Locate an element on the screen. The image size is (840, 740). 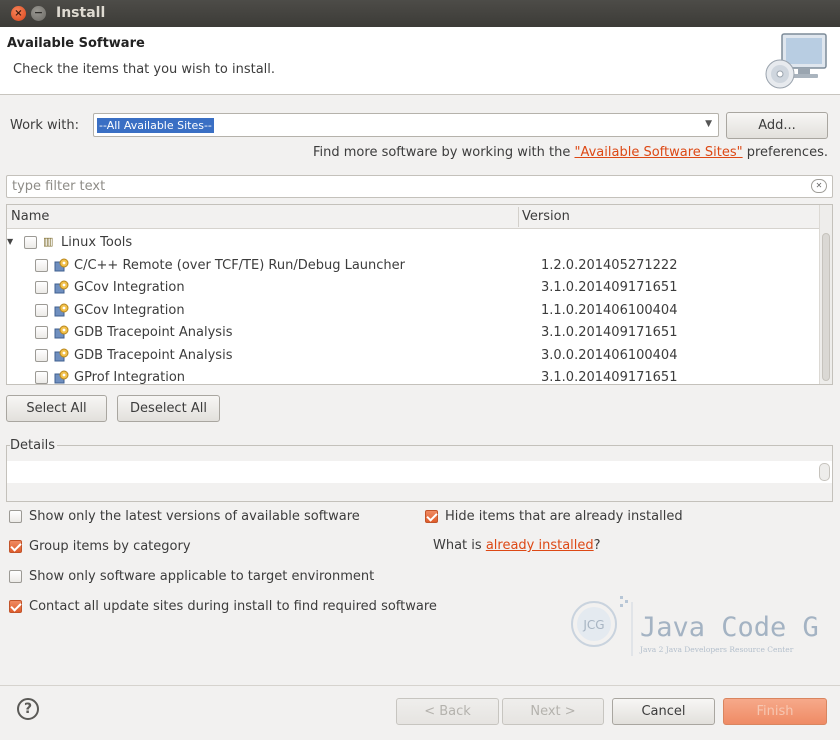
category-icon: ▥ is located at coordinates (48, 241).